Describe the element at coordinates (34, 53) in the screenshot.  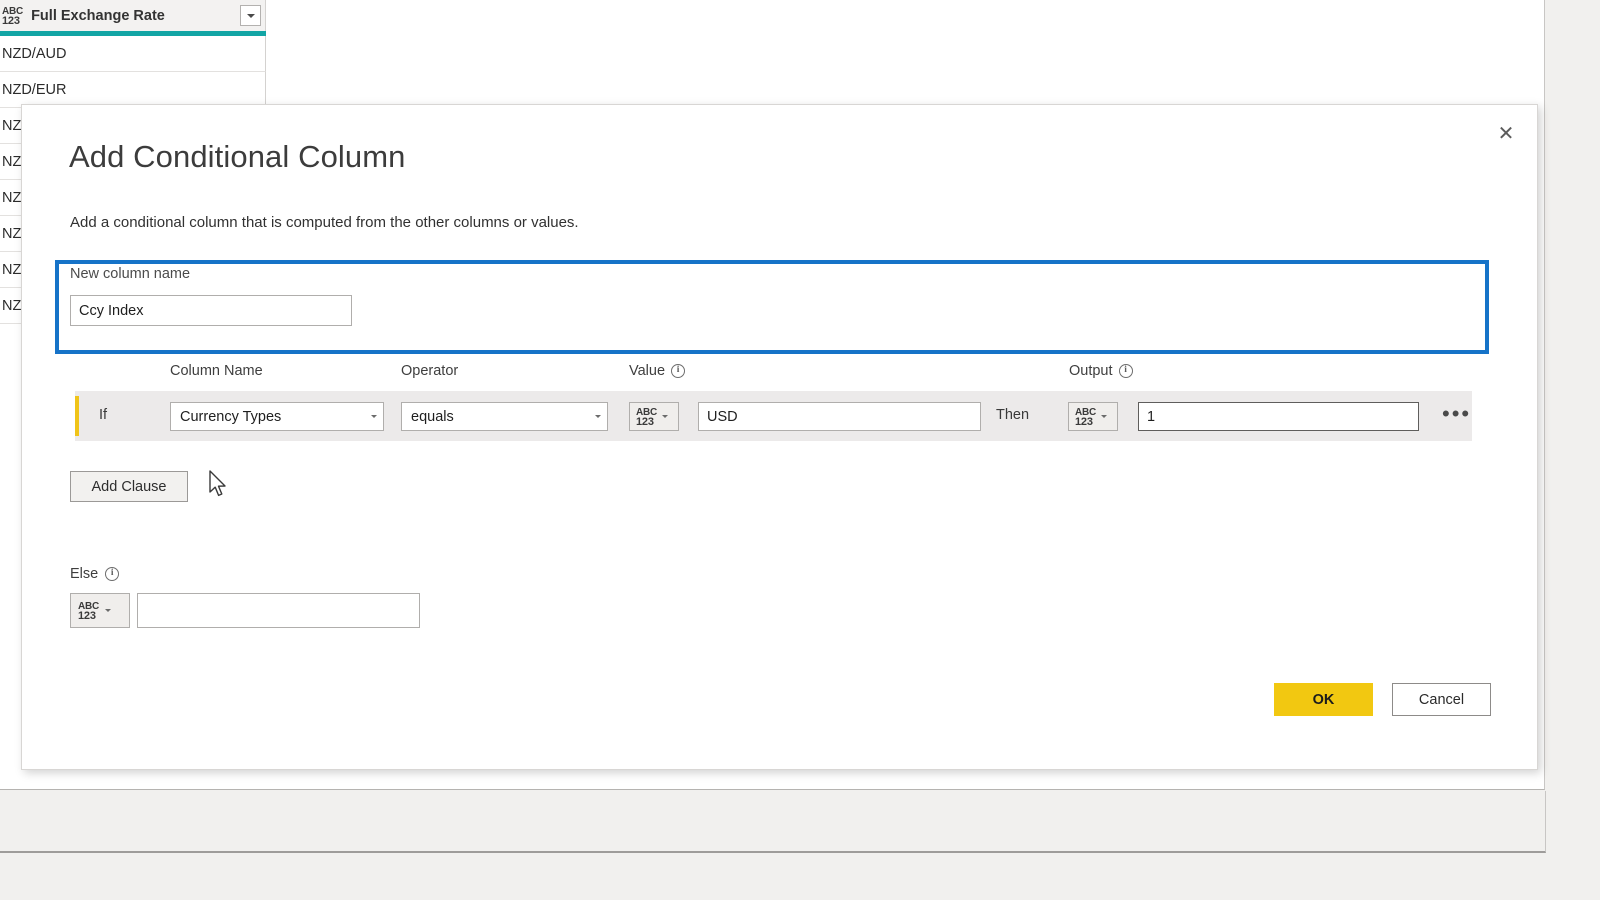
I see `cell-value: NZD/AUD` at that location.